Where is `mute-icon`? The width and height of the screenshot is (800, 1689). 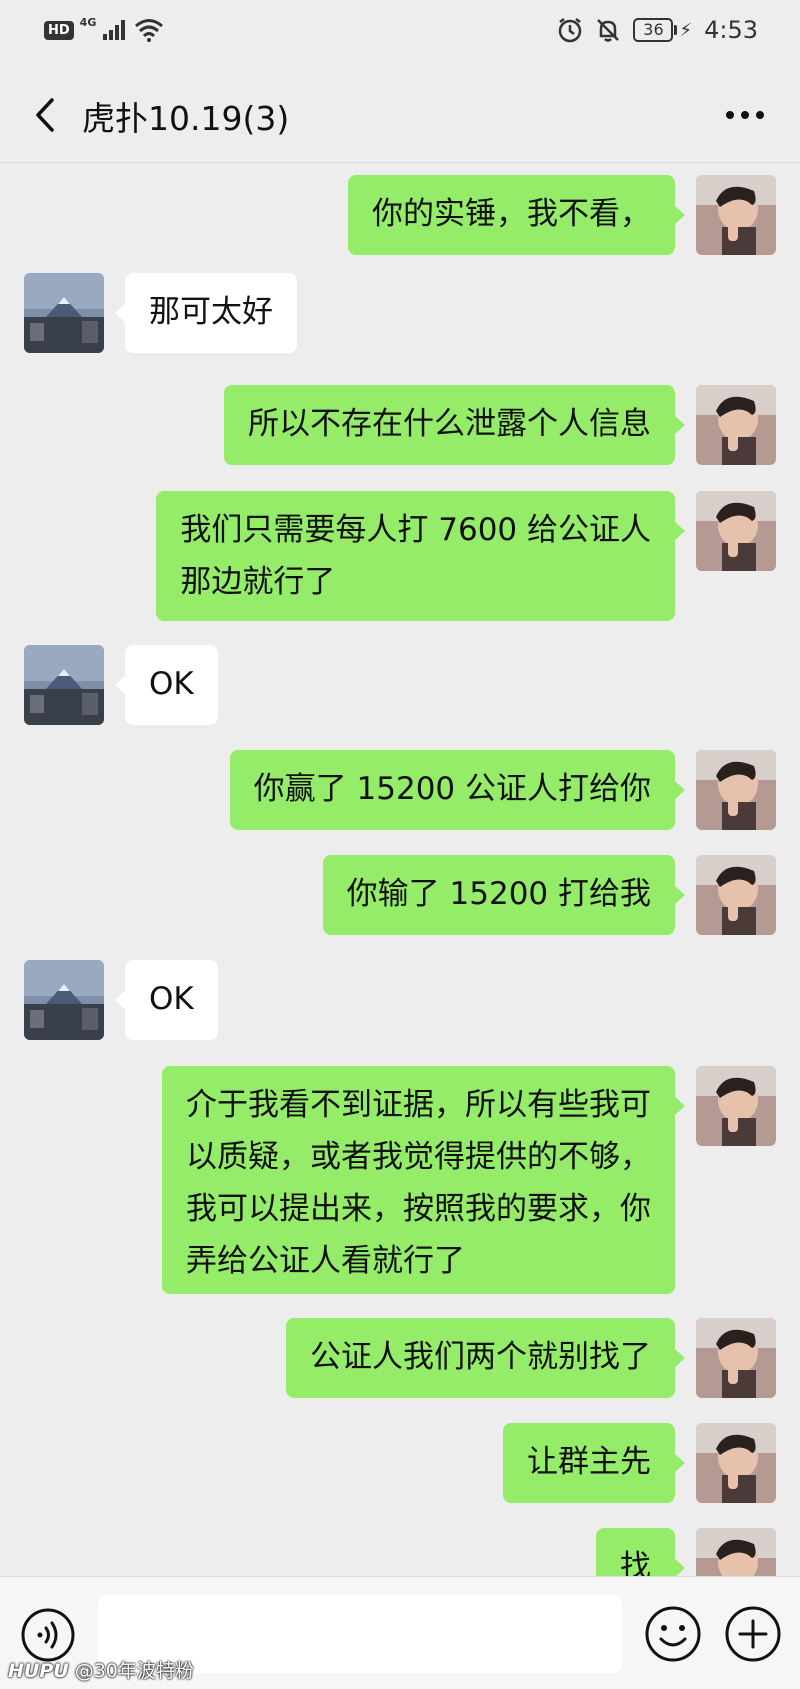
mute-icon is located at coordinates (608, 30).